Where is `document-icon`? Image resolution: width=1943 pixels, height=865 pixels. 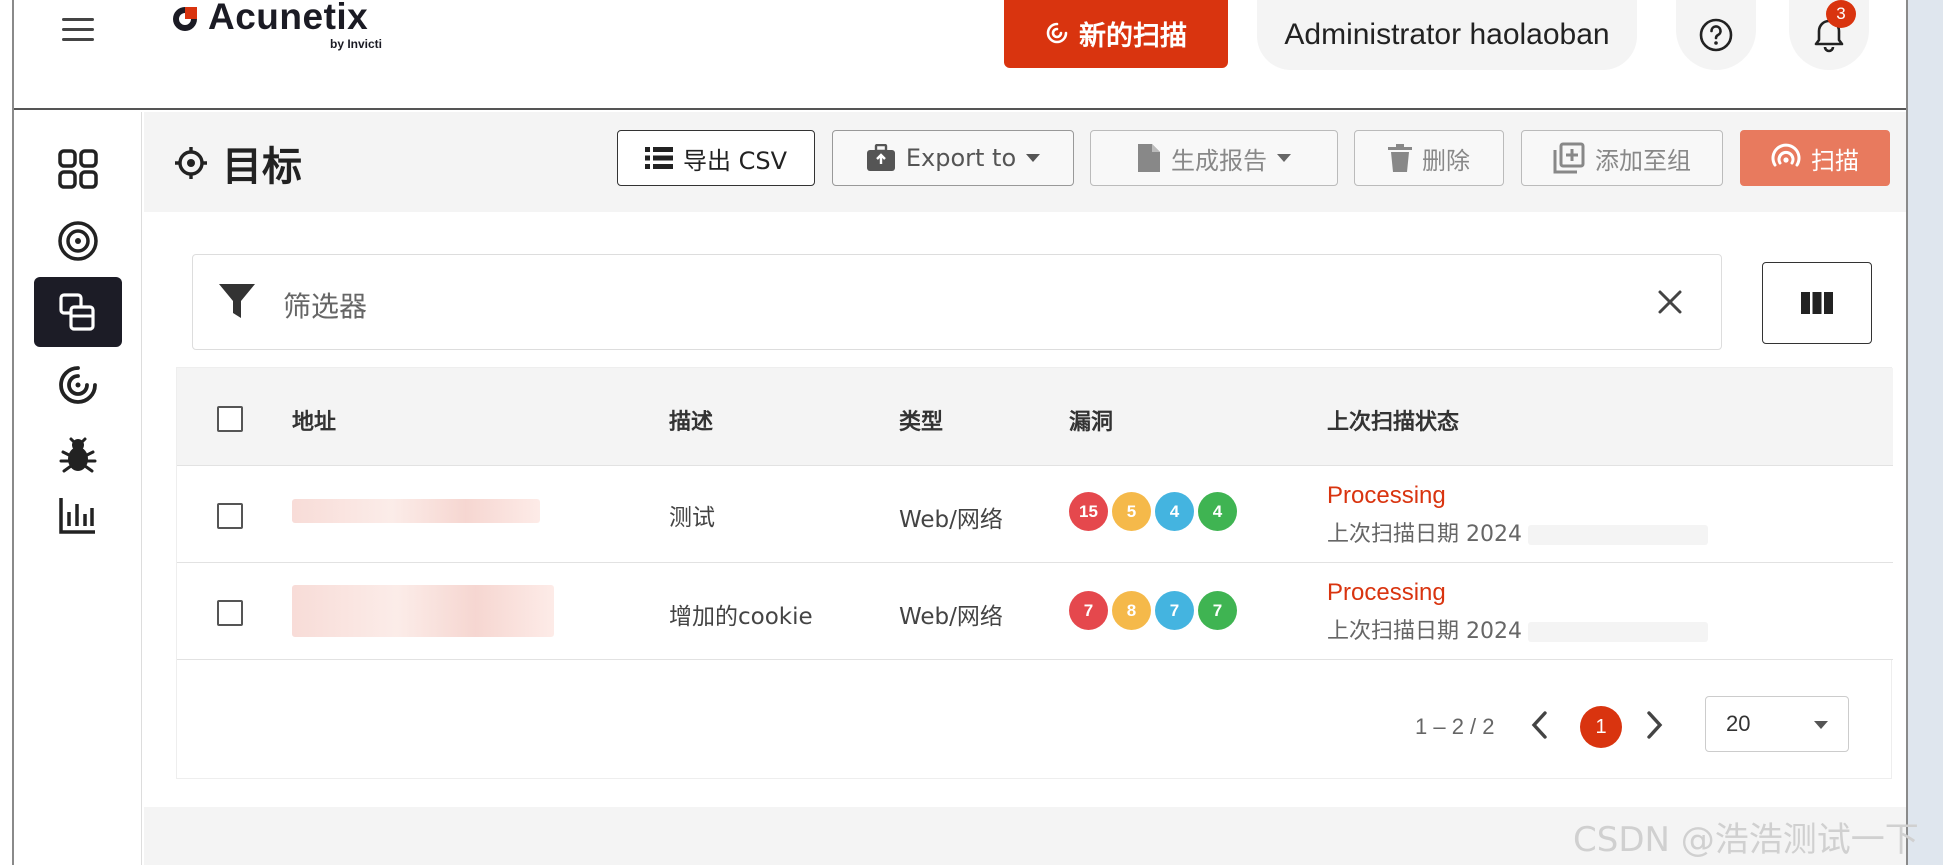 document-icon is located at coordinates (1149, 158).